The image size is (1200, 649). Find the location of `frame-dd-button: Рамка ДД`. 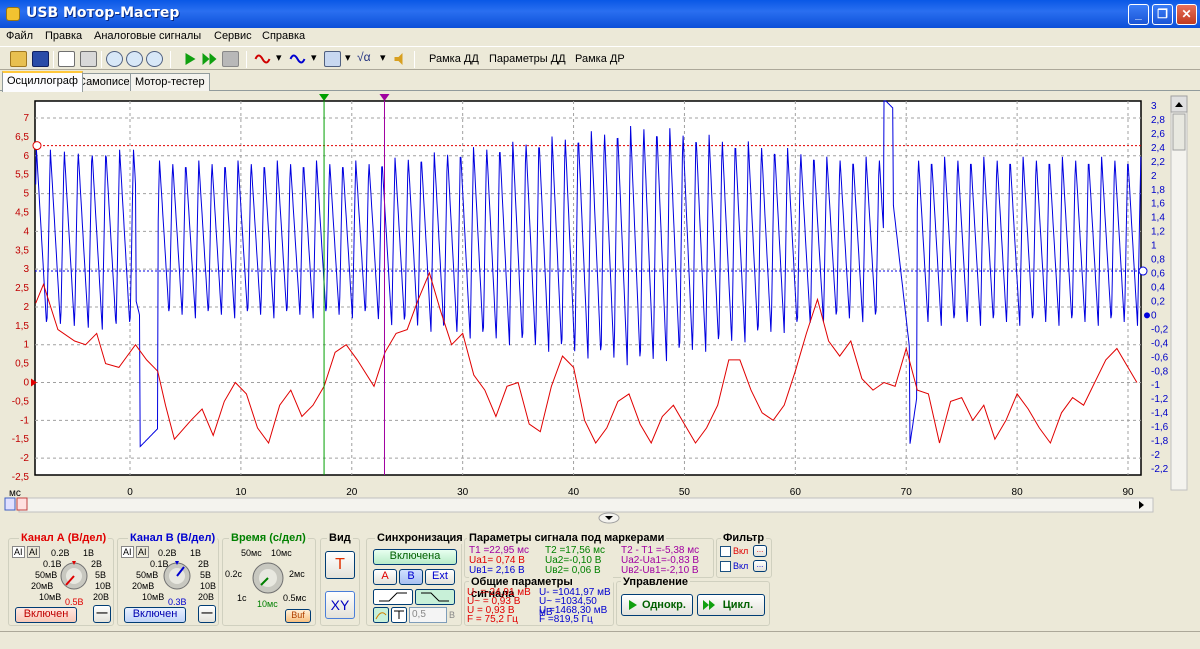

frame-dd-button: Рамка ДД is located at coordinates (454, 59).